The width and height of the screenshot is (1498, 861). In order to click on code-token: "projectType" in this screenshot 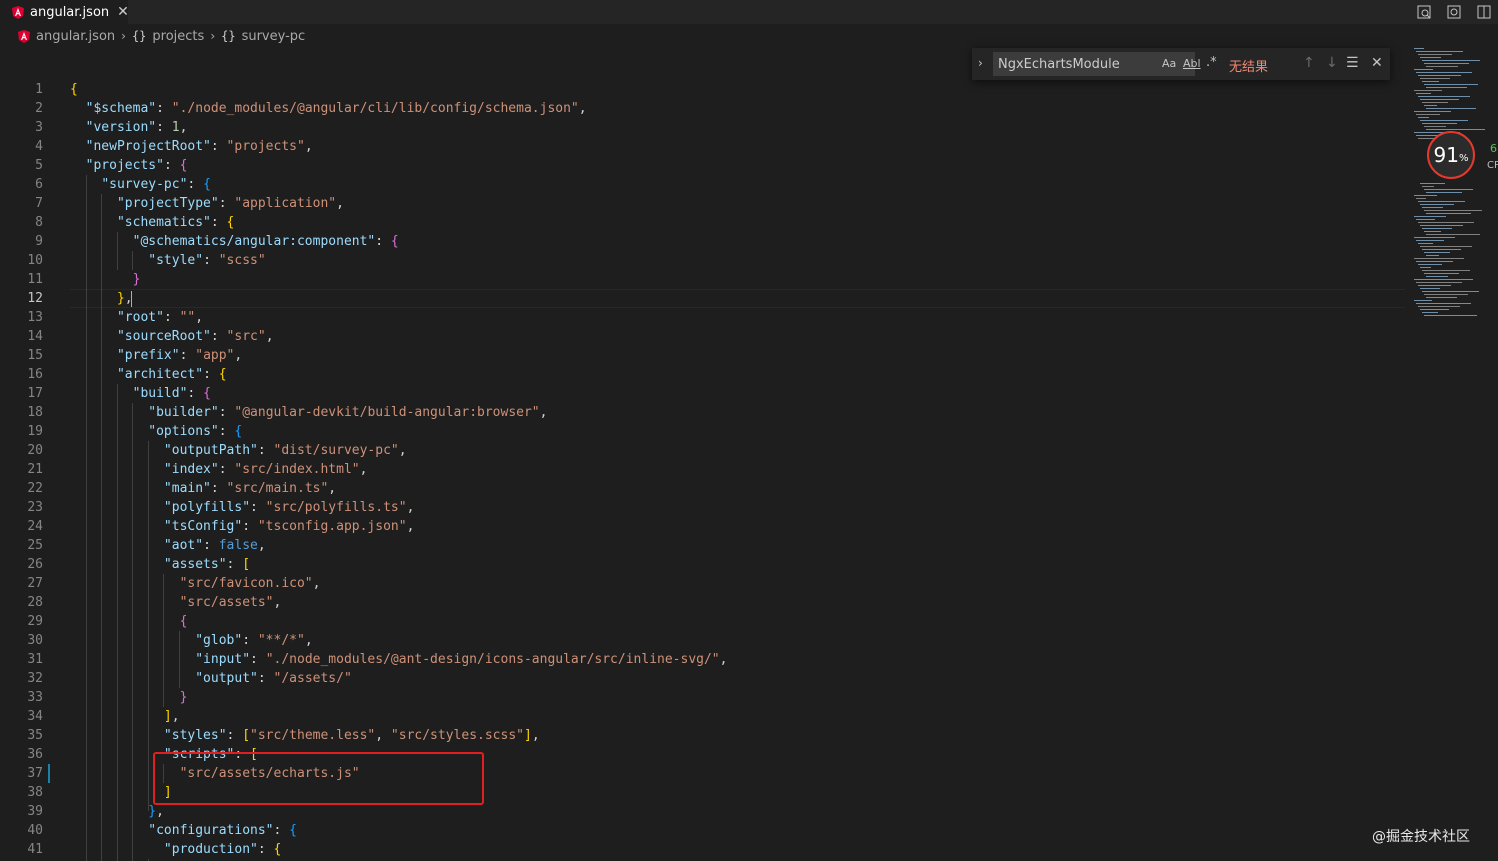, I will do `click(167, 203)`.